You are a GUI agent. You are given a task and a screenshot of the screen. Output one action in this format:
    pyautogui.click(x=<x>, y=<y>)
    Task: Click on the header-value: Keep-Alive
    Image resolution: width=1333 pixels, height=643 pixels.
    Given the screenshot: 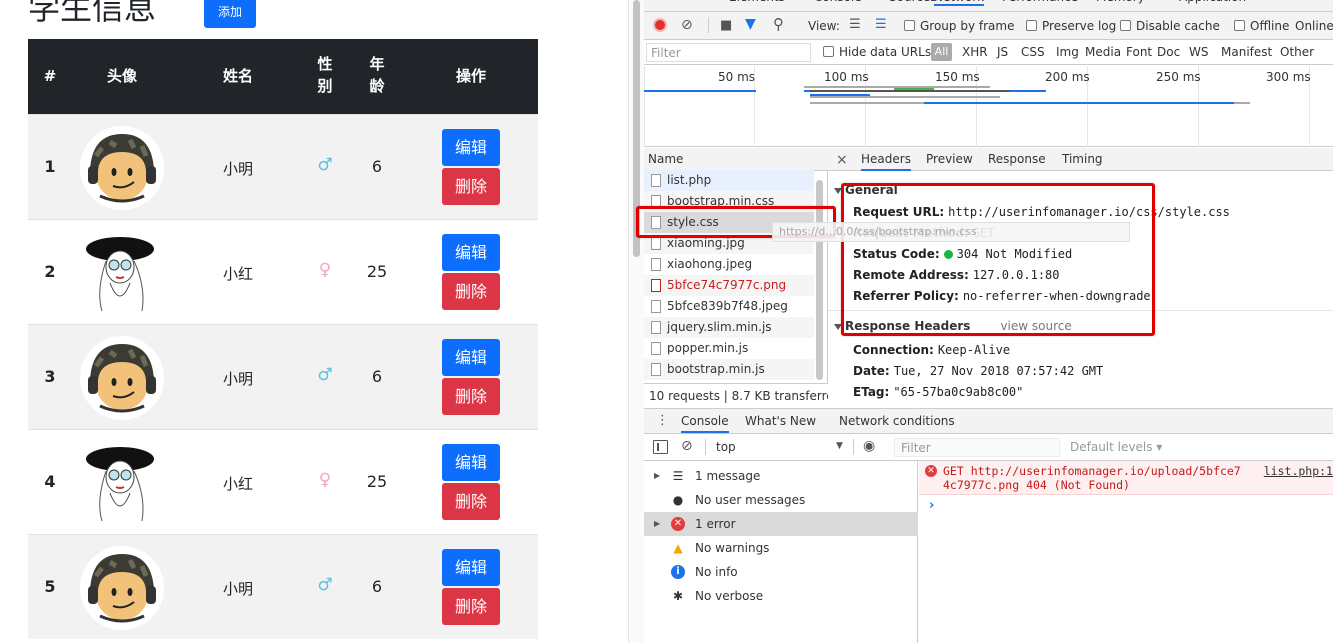 What is the action you would take?
    pyautogui.click(x=974, y=350)
    